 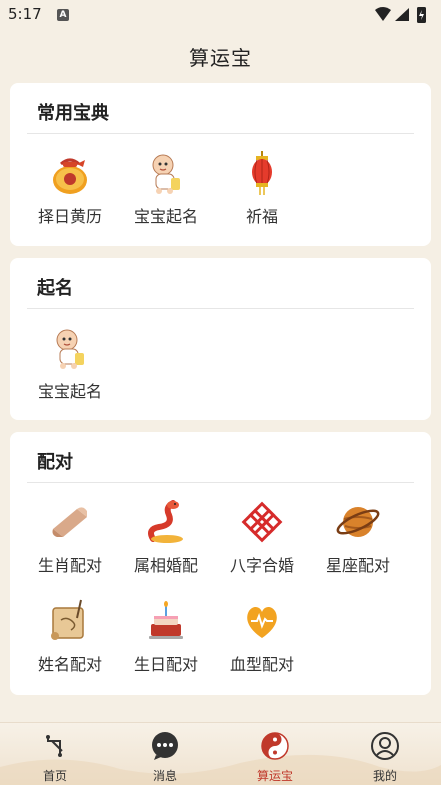 What do you see at coordinates (358, 544) in the screenshot?
I see `item-constellation-pairing: 星座配对` at bounding box center [358, 544].